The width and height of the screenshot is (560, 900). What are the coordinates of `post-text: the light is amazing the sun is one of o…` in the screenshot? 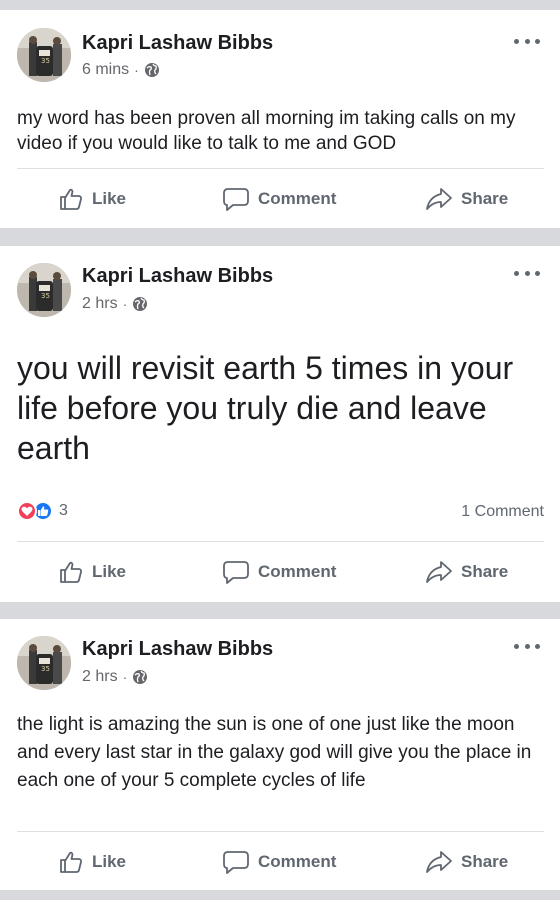 It's located at (274, 752).